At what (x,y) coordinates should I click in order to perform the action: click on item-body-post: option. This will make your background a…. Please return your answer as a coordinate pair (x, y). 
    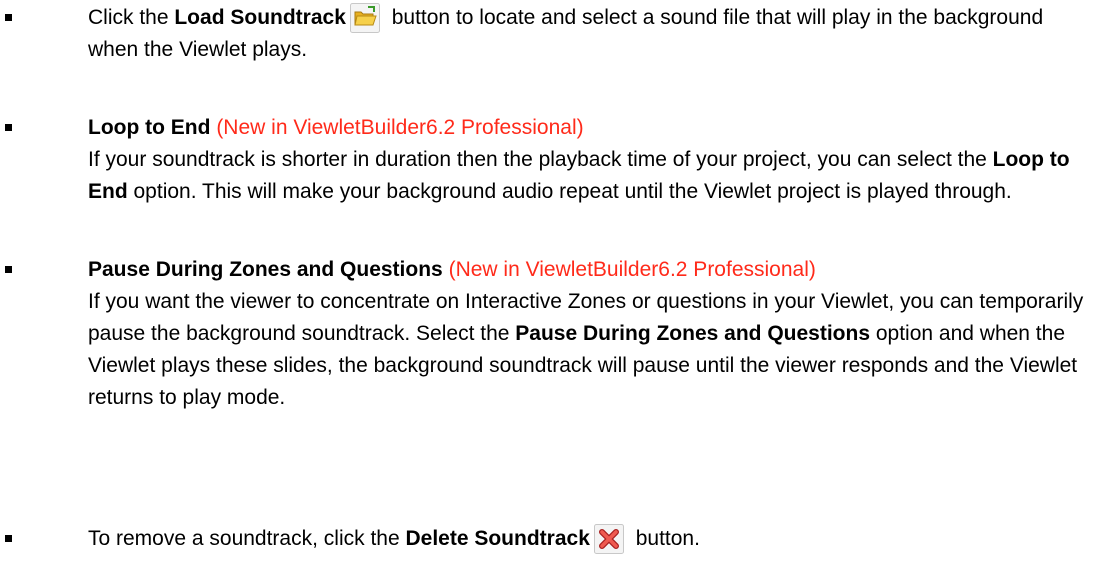
    Looking at the image, I should click on (569, 191).